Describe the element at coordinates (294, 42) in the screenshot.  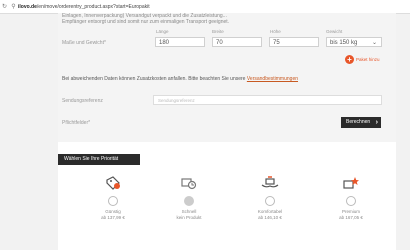
I see `height-input: 75` at that location.